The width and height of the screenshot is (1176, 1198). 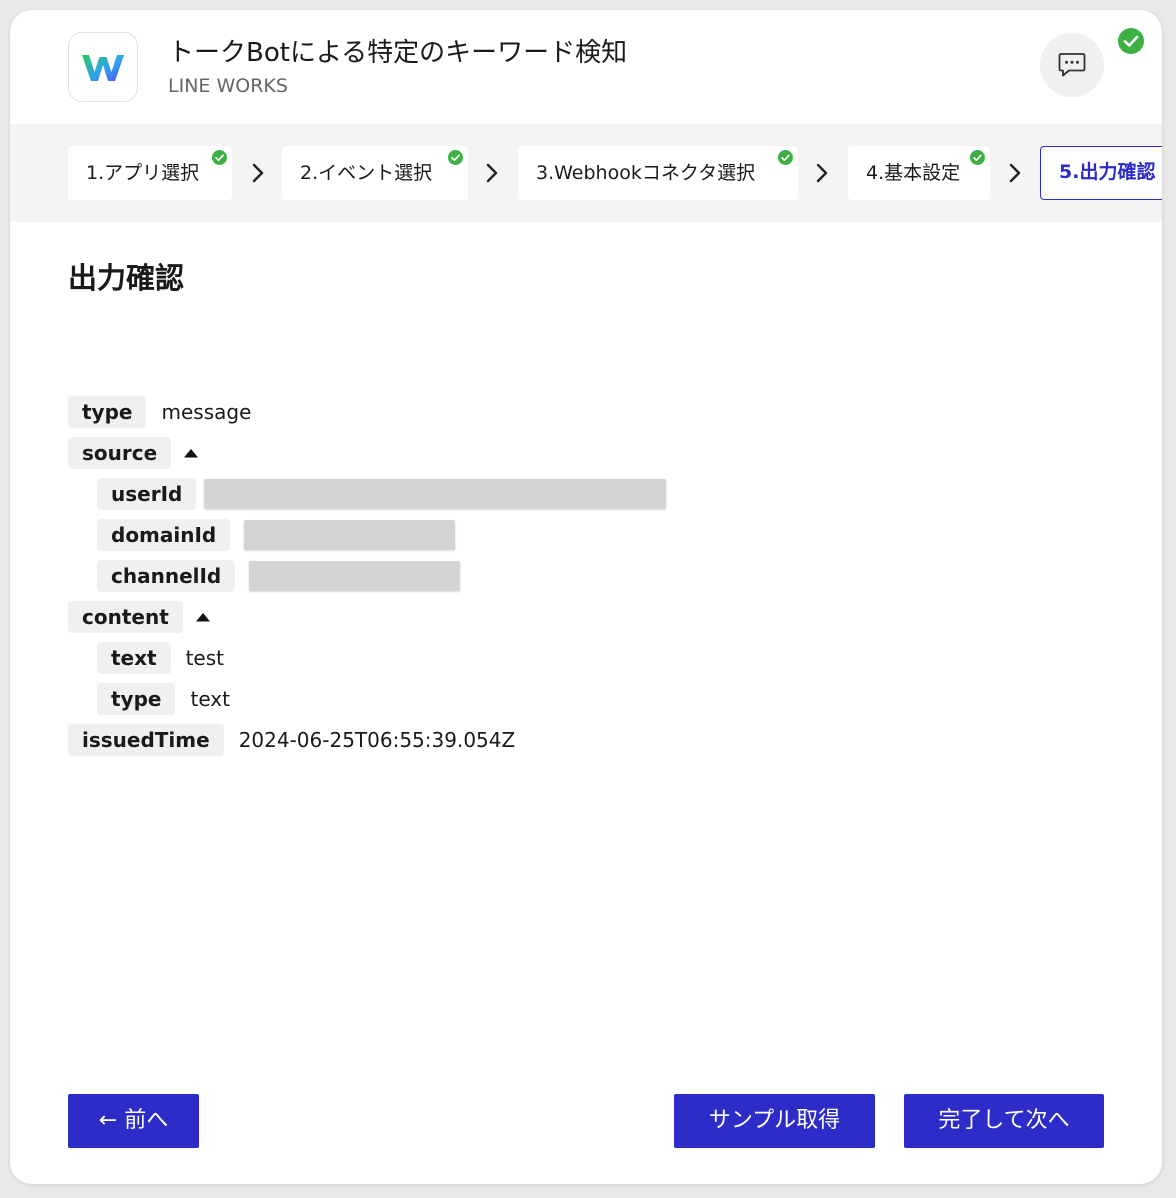 I want to click on section-title: 出力確認, so click(x=126, y=278).